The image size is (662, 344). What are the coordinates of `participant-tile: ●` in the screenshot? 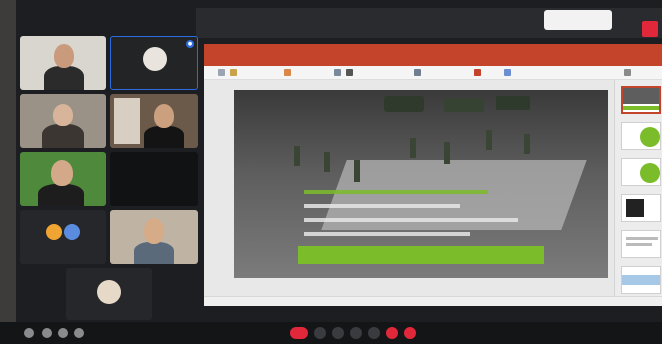 It's located at (154, 63).